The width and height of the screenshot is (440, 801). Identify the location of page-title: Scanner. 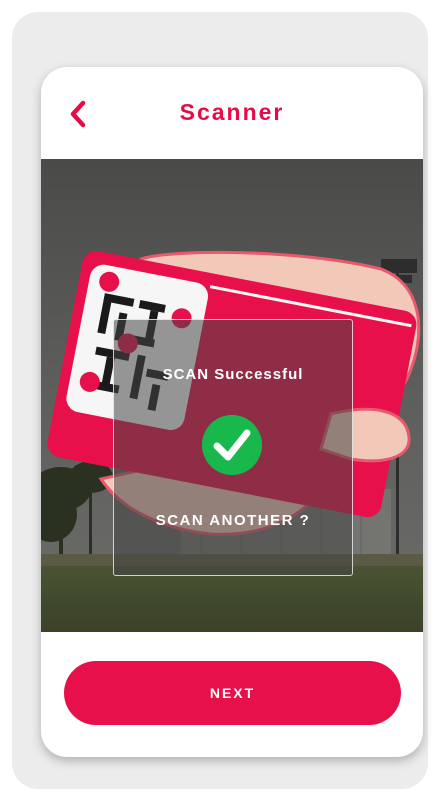
(232, 112).